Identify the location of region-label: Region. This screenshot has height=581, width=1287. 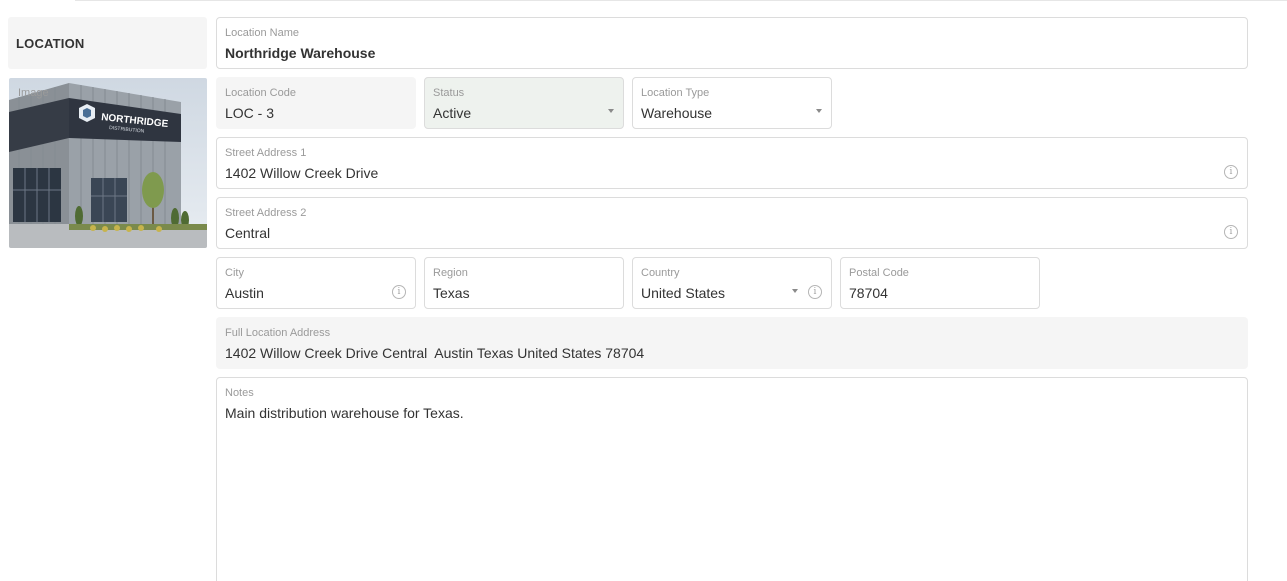
(450, 273).